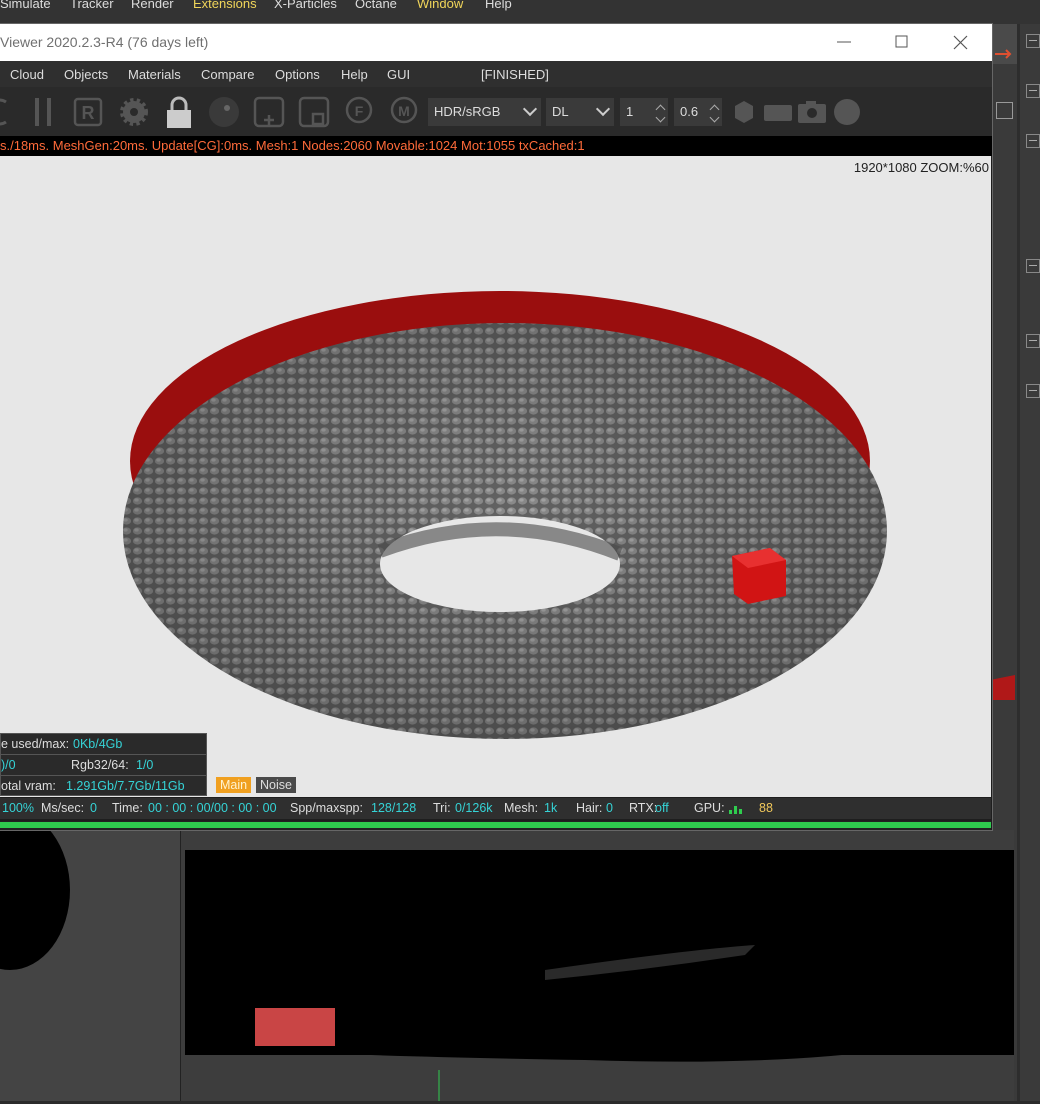 This screenshot has width=1040, height=1104. What do you see at coordinates (104, 42) in the screenshot?
I see `window-title: Viewer 2020.2.3-R4 (76 days left)` at bounding box center [104, 42].